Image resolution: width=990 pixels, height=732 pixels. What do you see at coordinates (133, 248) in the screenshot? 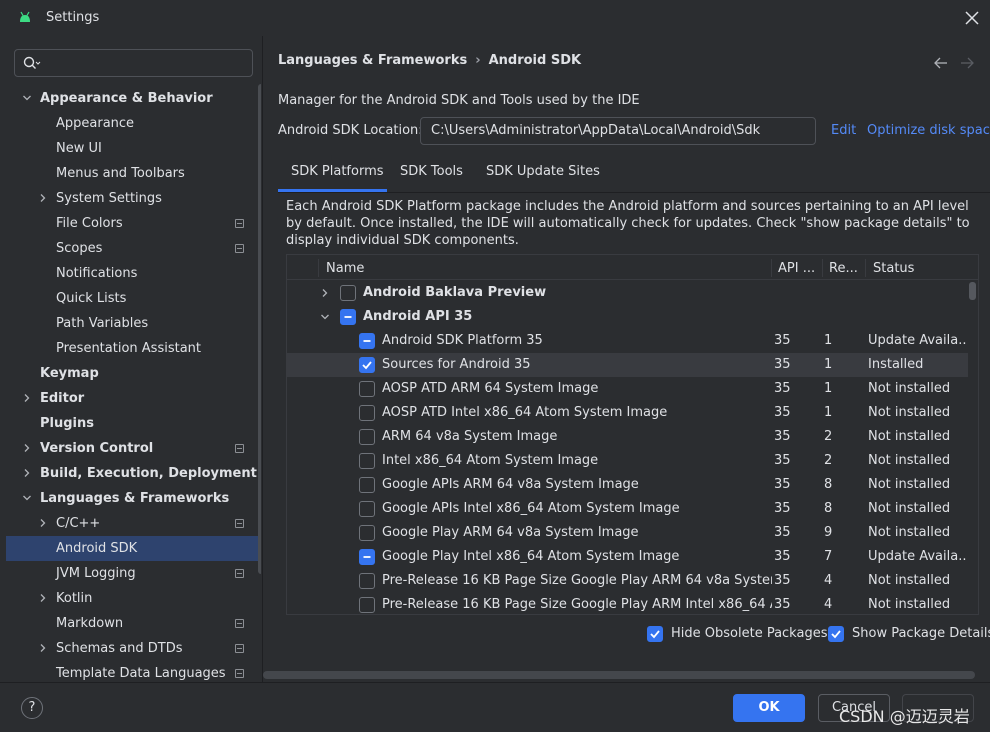
I see `sidebar-item: Scopes` at bounding box center [133, 248].